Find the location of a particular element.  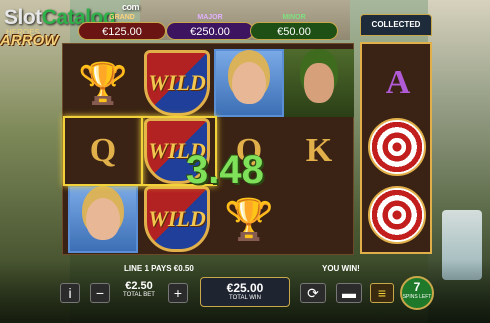

spins-left-value: 7 is located at coordinates (417, 287).